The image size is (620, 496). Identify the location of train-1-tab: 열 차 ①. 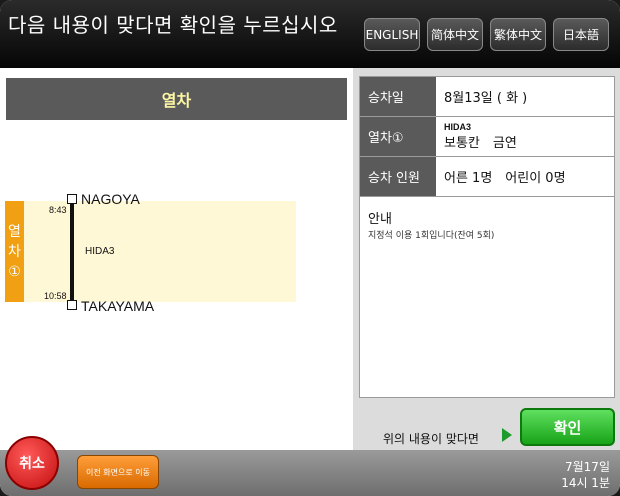
(14, 251).